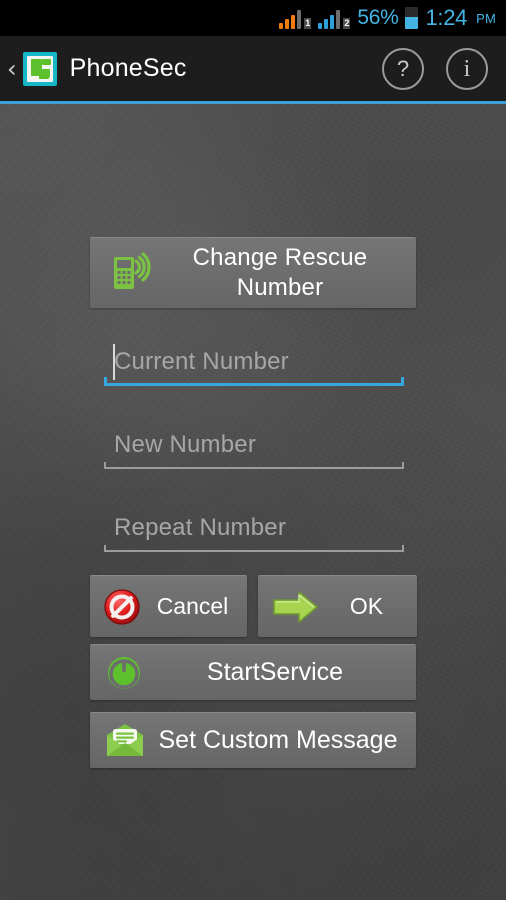 Image resolution: width=506 pixels, height=900 pixels. I want to click on action-bar-divider, so click(253, 102).